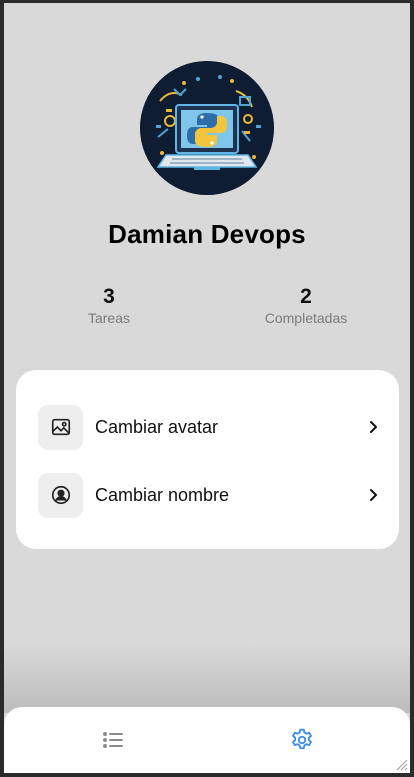 Image resolution: width=414 pixels, height=777 pixels. Describe the element at coordinates (207, 234) in the screenshot. I see `profile-name: Damian Devops` at that location.